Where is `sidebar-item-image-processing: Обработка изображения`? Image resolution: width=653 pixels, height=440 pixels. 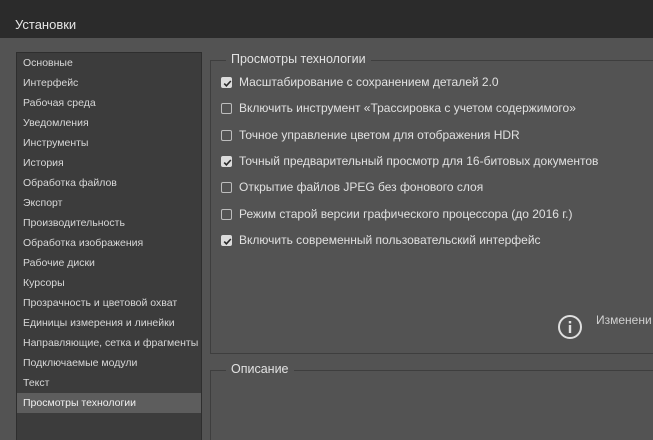
sidebar-item-image-processing: Обработка изображения is located at coordinates (109, 243).